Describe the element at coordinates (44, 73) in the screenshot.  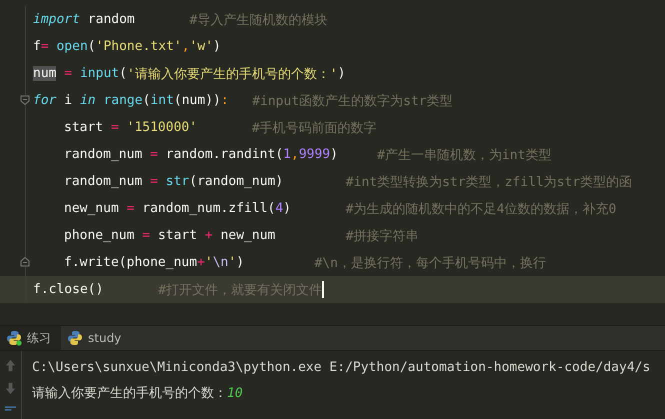
I see `code-text: num` at that location.